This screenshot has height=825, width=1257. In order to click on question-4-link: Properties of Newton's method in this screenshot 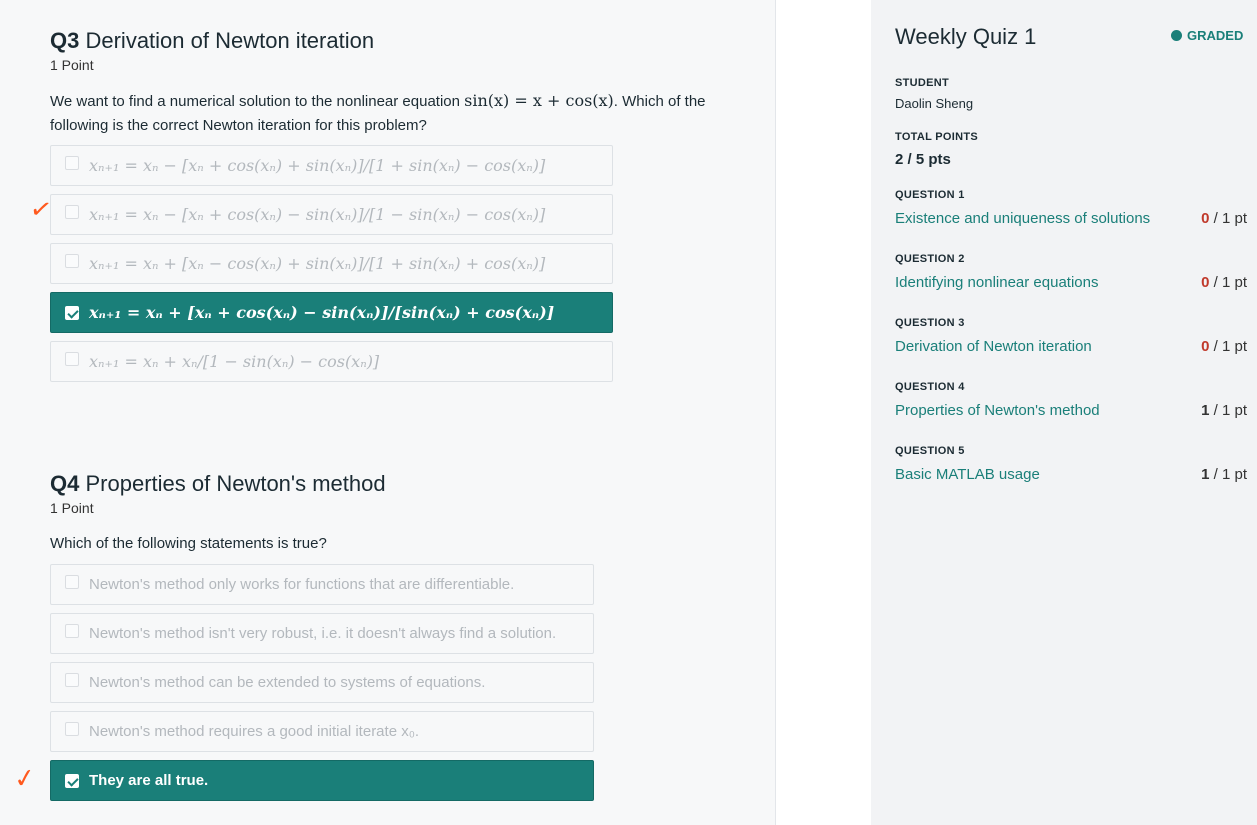, I will do `click(997, 410)`.